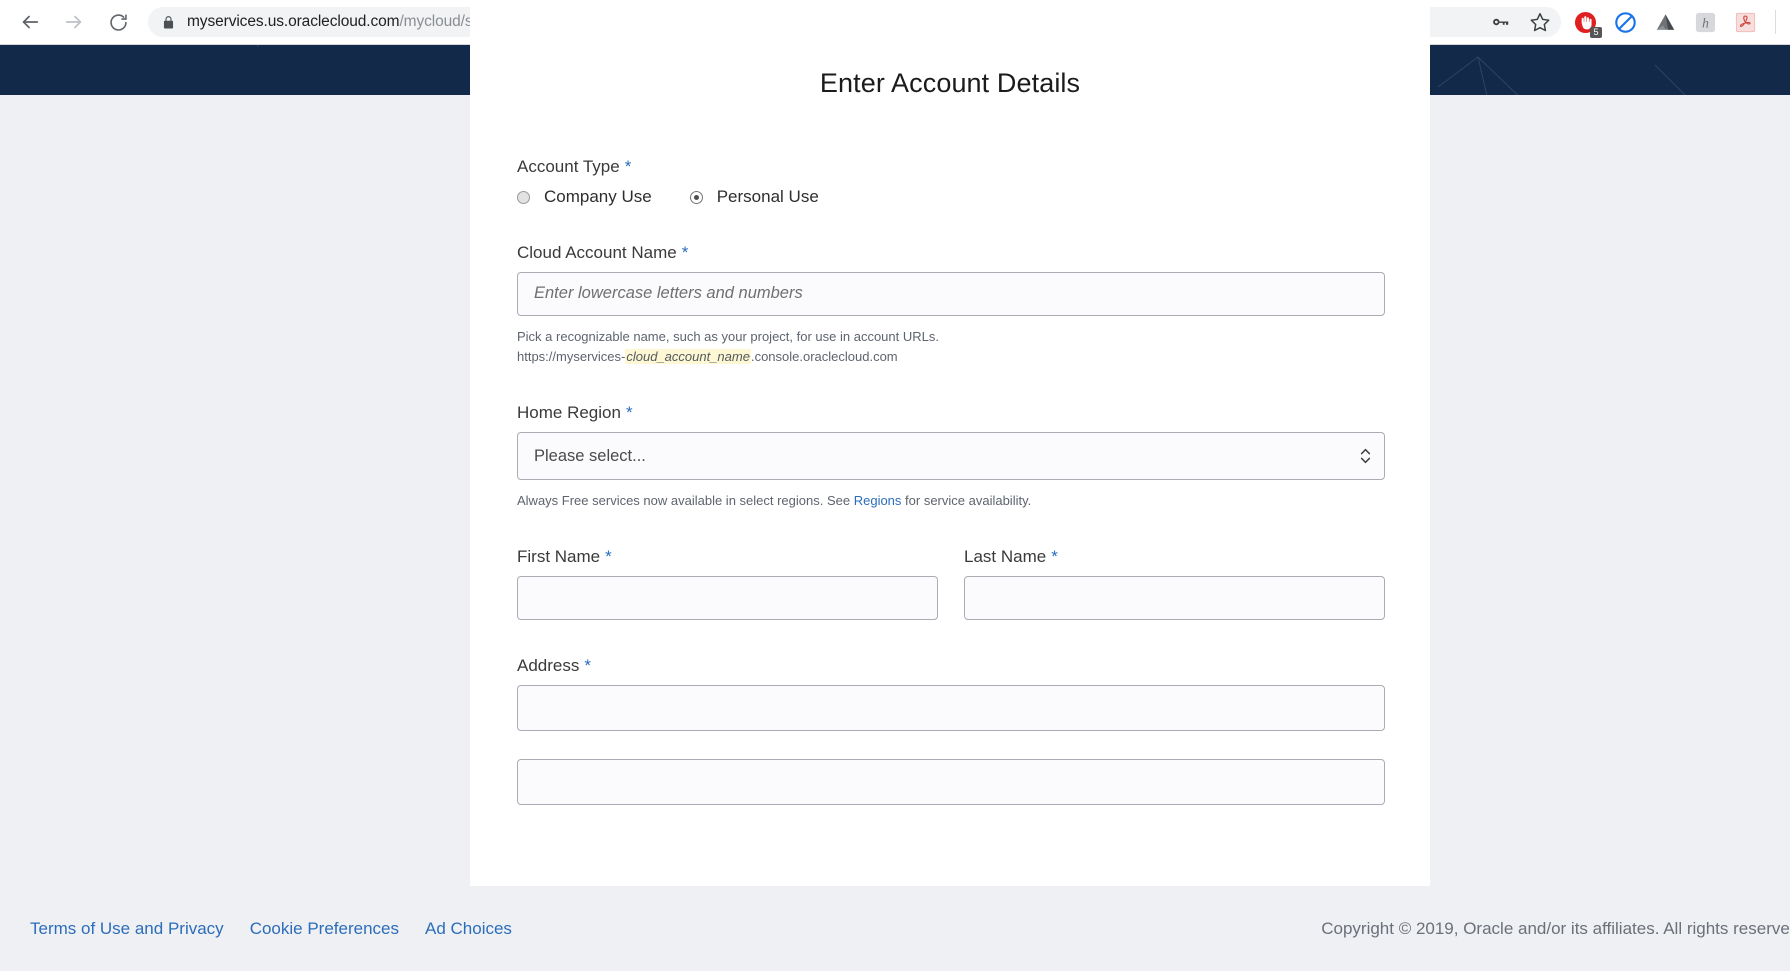  What do you see at coordinates (468, 929) in the screenshot?
I see `footer-link-ad-choices: Ad Choices` at bounding box center [468, 929].